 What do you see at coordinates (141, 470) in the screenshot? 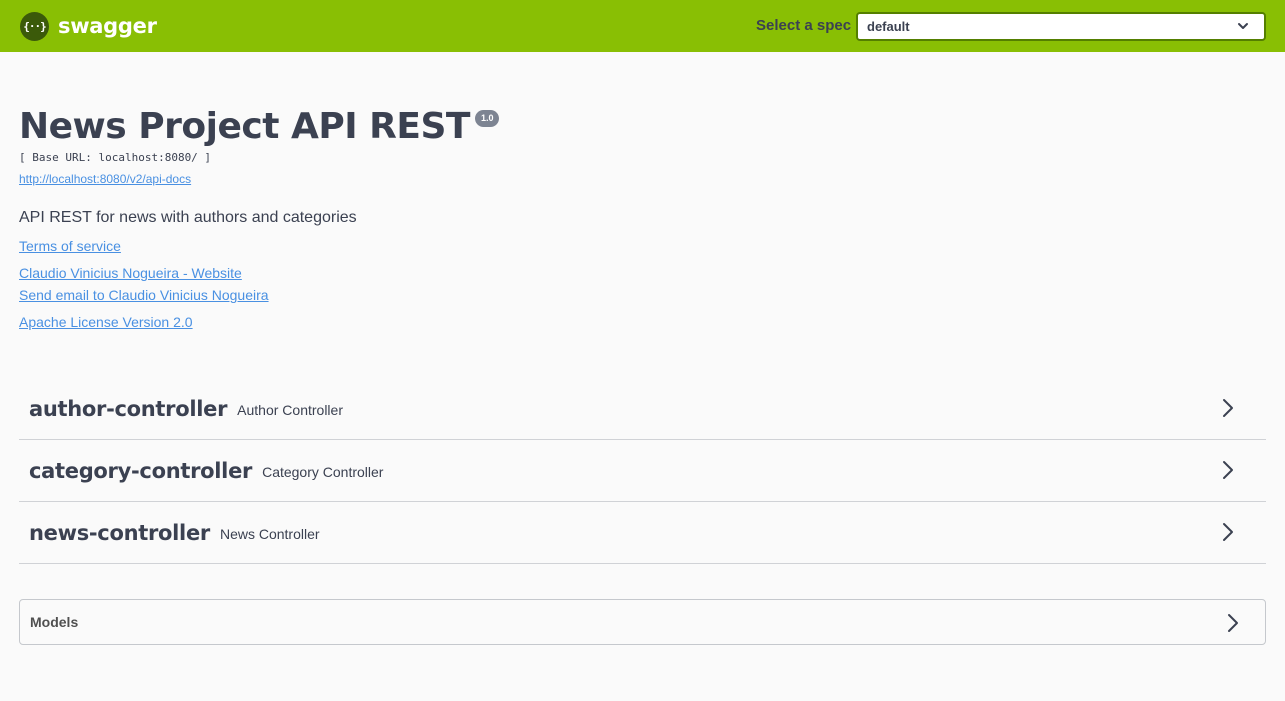
I see `tag-name: category-controller` at bounding box center [141, 470].